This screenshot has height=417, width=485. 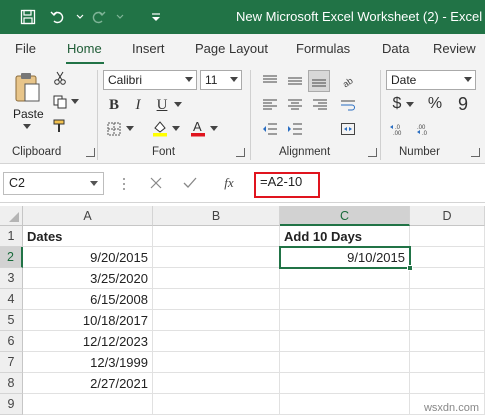 What do you see at coordinates (160, 128) in the screenshot?
I see `fill-color-icon` at bounding box center [160, 128].